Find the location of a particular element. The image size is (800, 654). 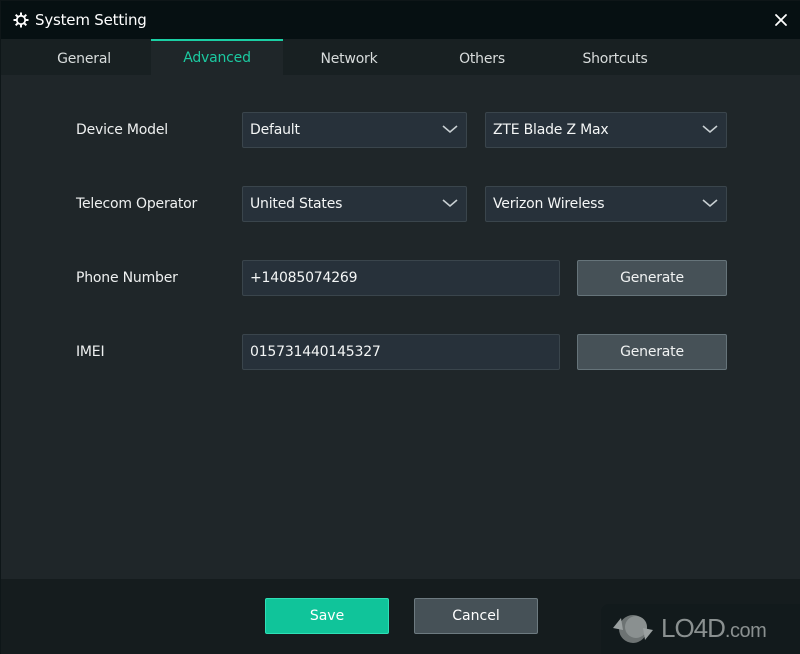

carrier-value: Verizon Wireless is located at coordinates (549, 204).